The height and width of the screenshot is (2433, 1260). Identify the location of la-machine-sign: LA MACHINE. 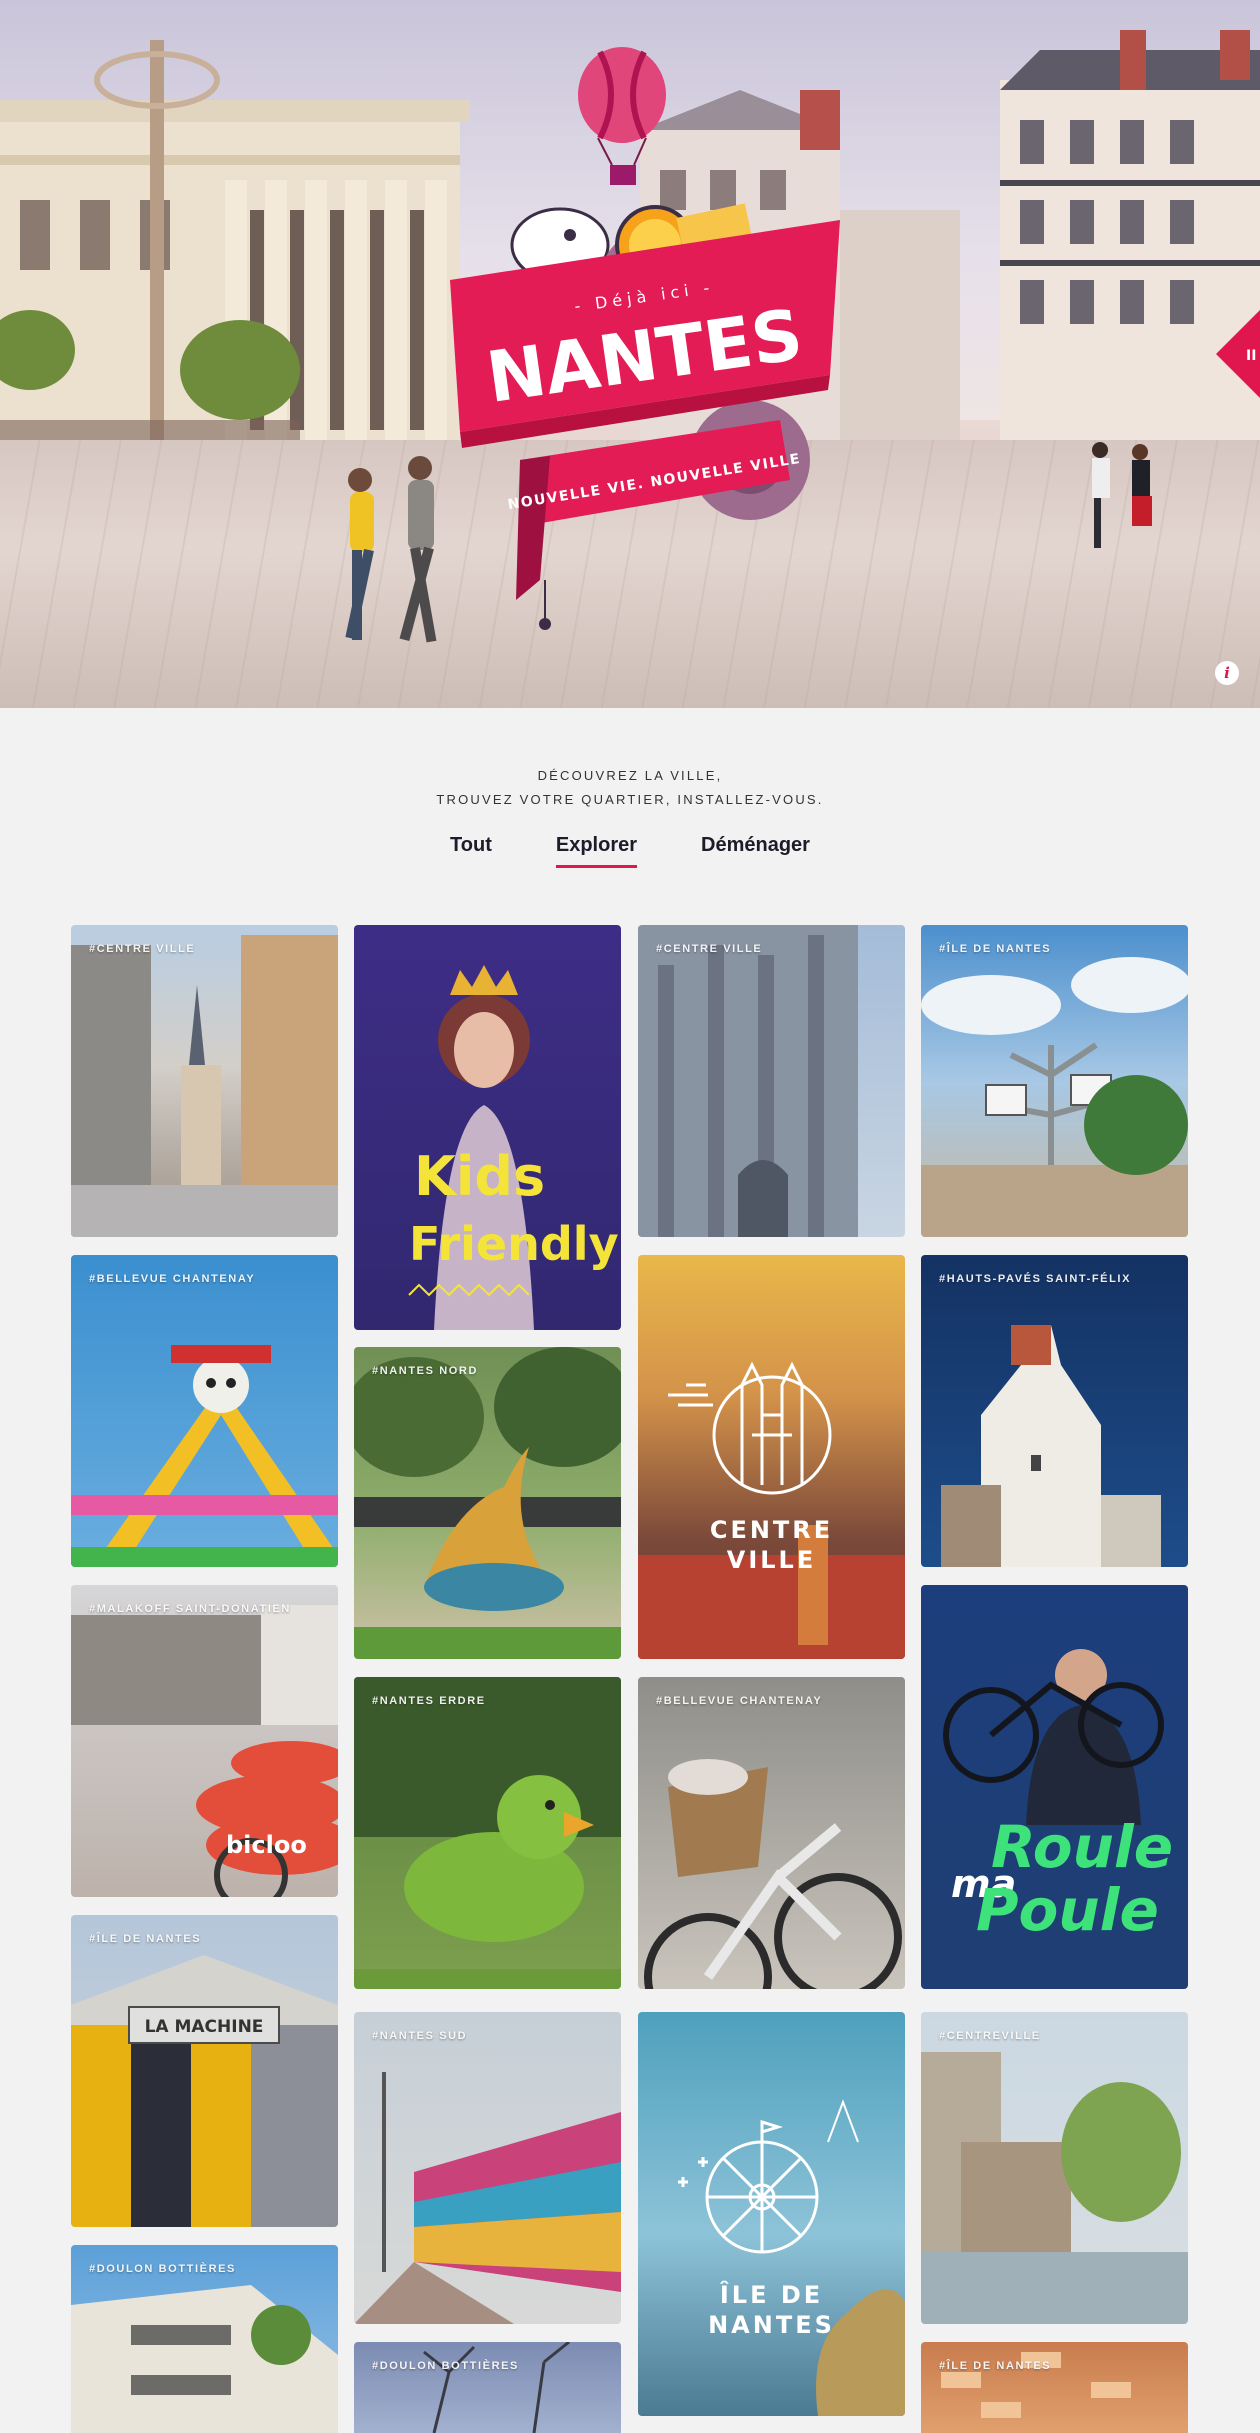
(204, 2027).